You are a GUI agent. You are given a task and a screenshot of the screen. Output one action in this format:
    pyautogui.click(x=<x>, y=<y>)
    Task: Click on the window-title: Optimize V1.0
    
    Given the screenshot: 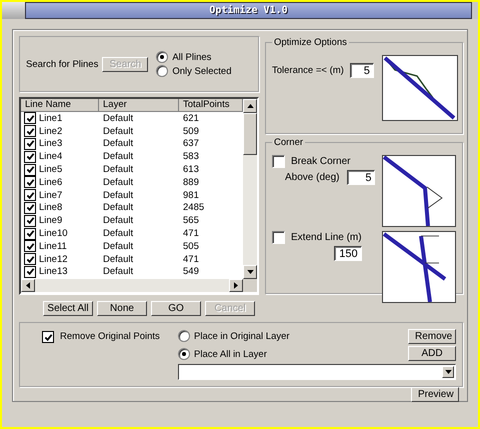 What is the action you would take?
    pyautogui.click(x=248, y=10)
    